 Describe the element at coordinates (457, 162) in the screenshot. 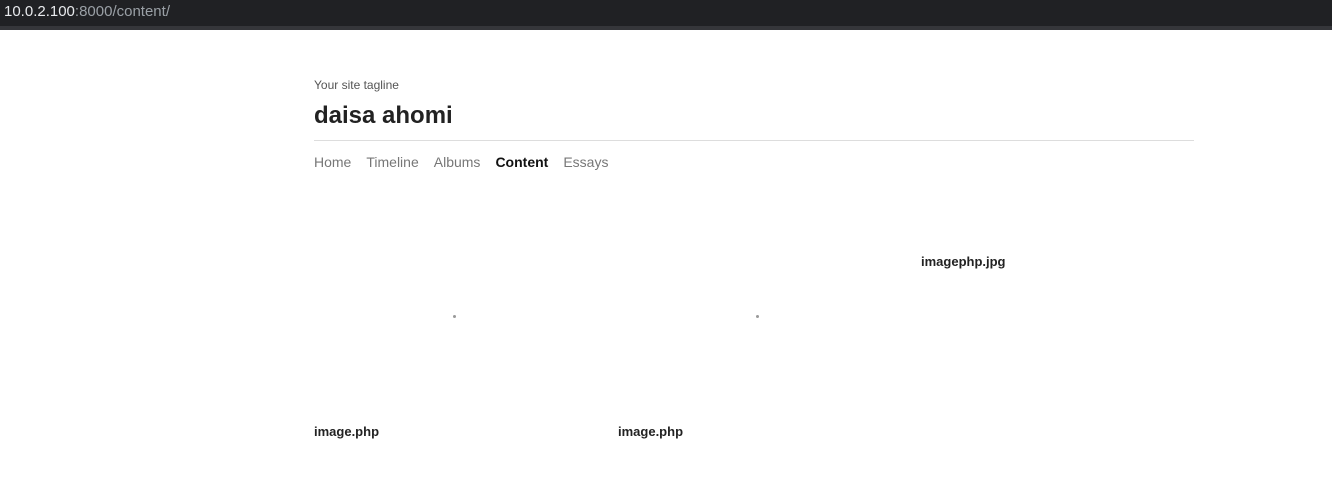

I see `nav-albums-link: Albums` at that location.